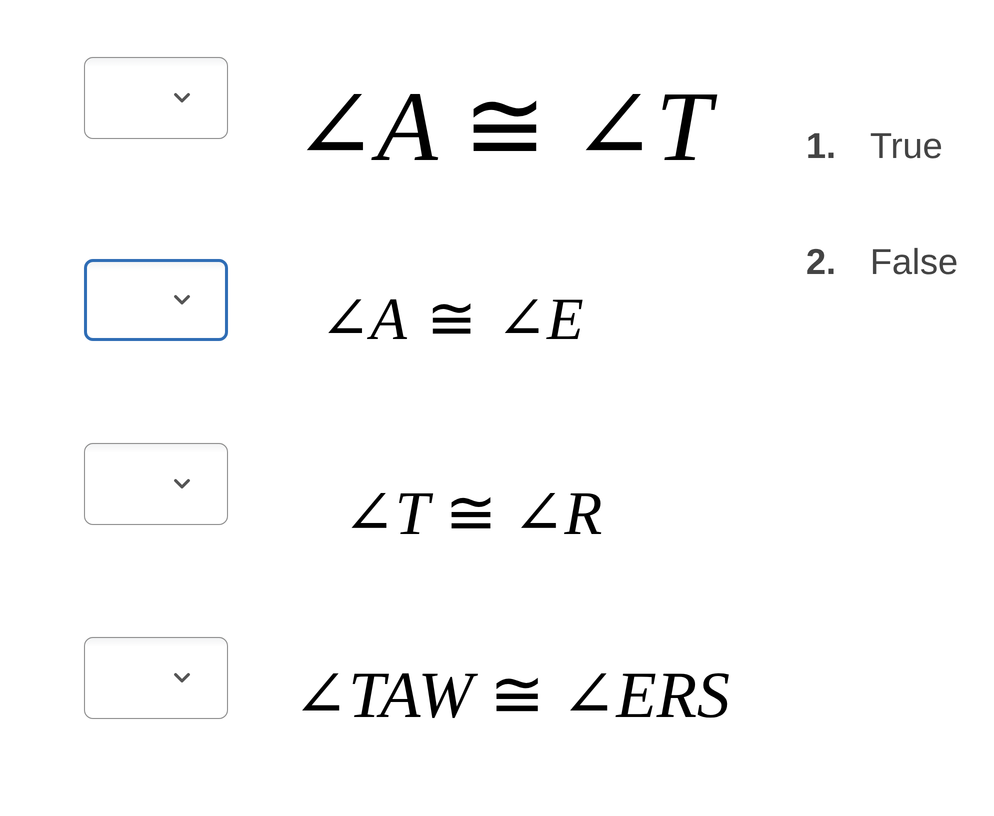 This screenshot has height=816, width=994. Describe the element at coordinates (906, 146) in the screenshot. I see `option-label: True` at that location.